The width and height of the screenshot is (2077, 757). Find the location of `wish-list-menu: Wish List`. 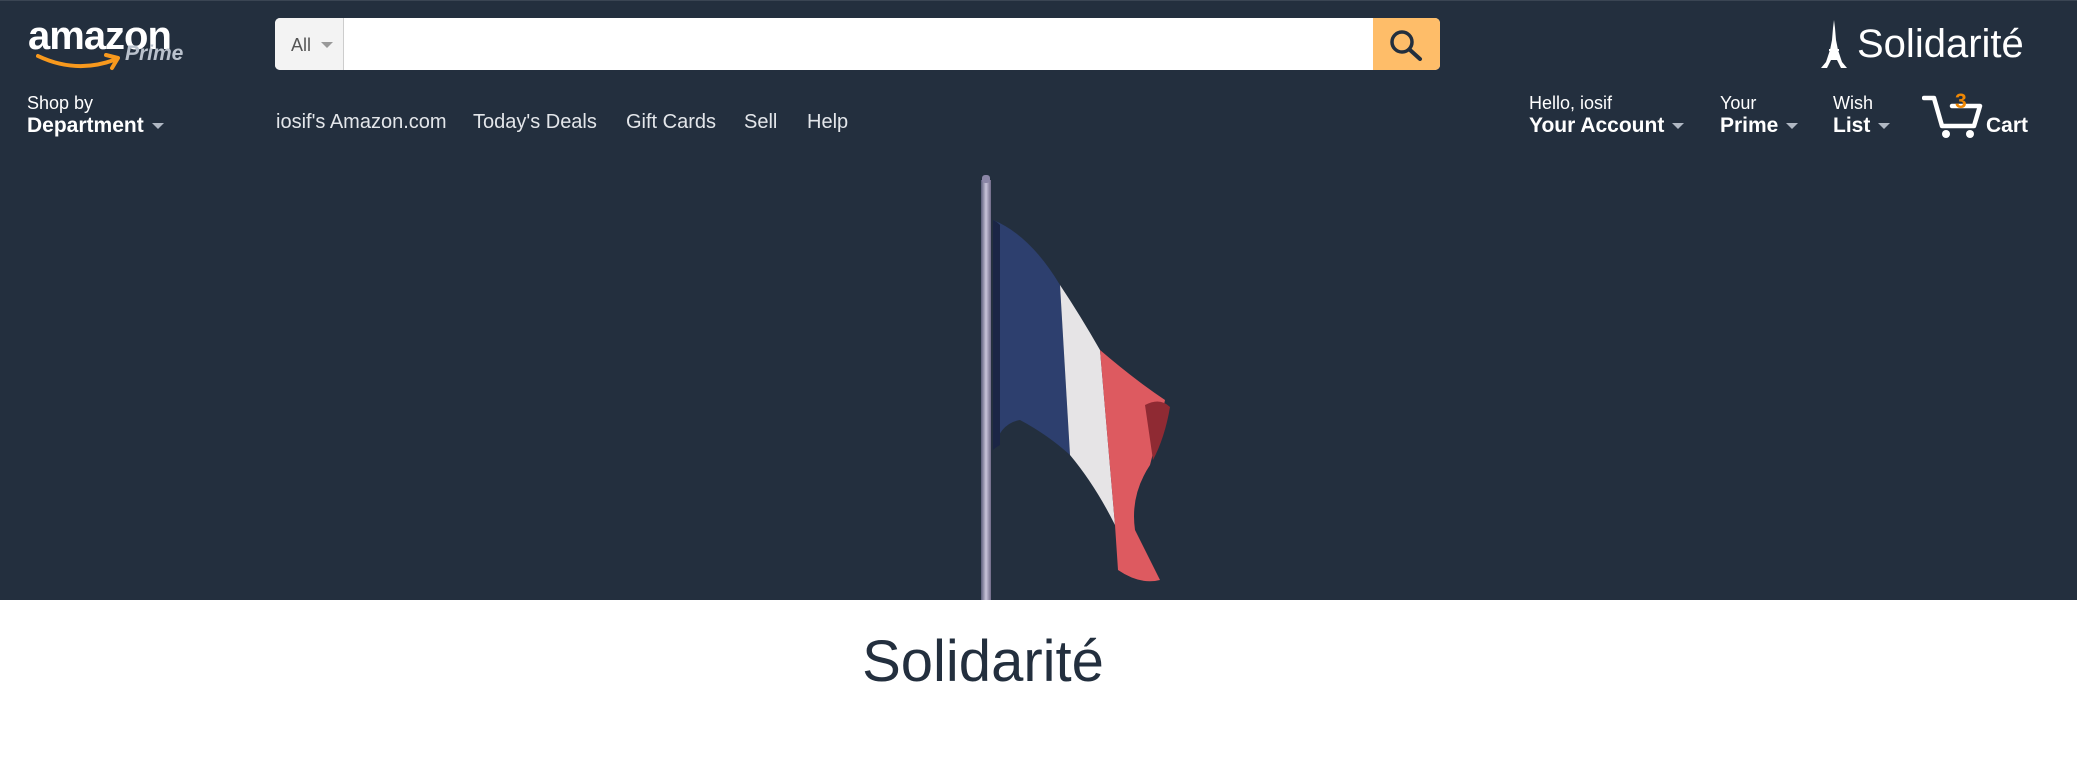

wish-list-menu: Wish List is located at coordinates (1862, 116).